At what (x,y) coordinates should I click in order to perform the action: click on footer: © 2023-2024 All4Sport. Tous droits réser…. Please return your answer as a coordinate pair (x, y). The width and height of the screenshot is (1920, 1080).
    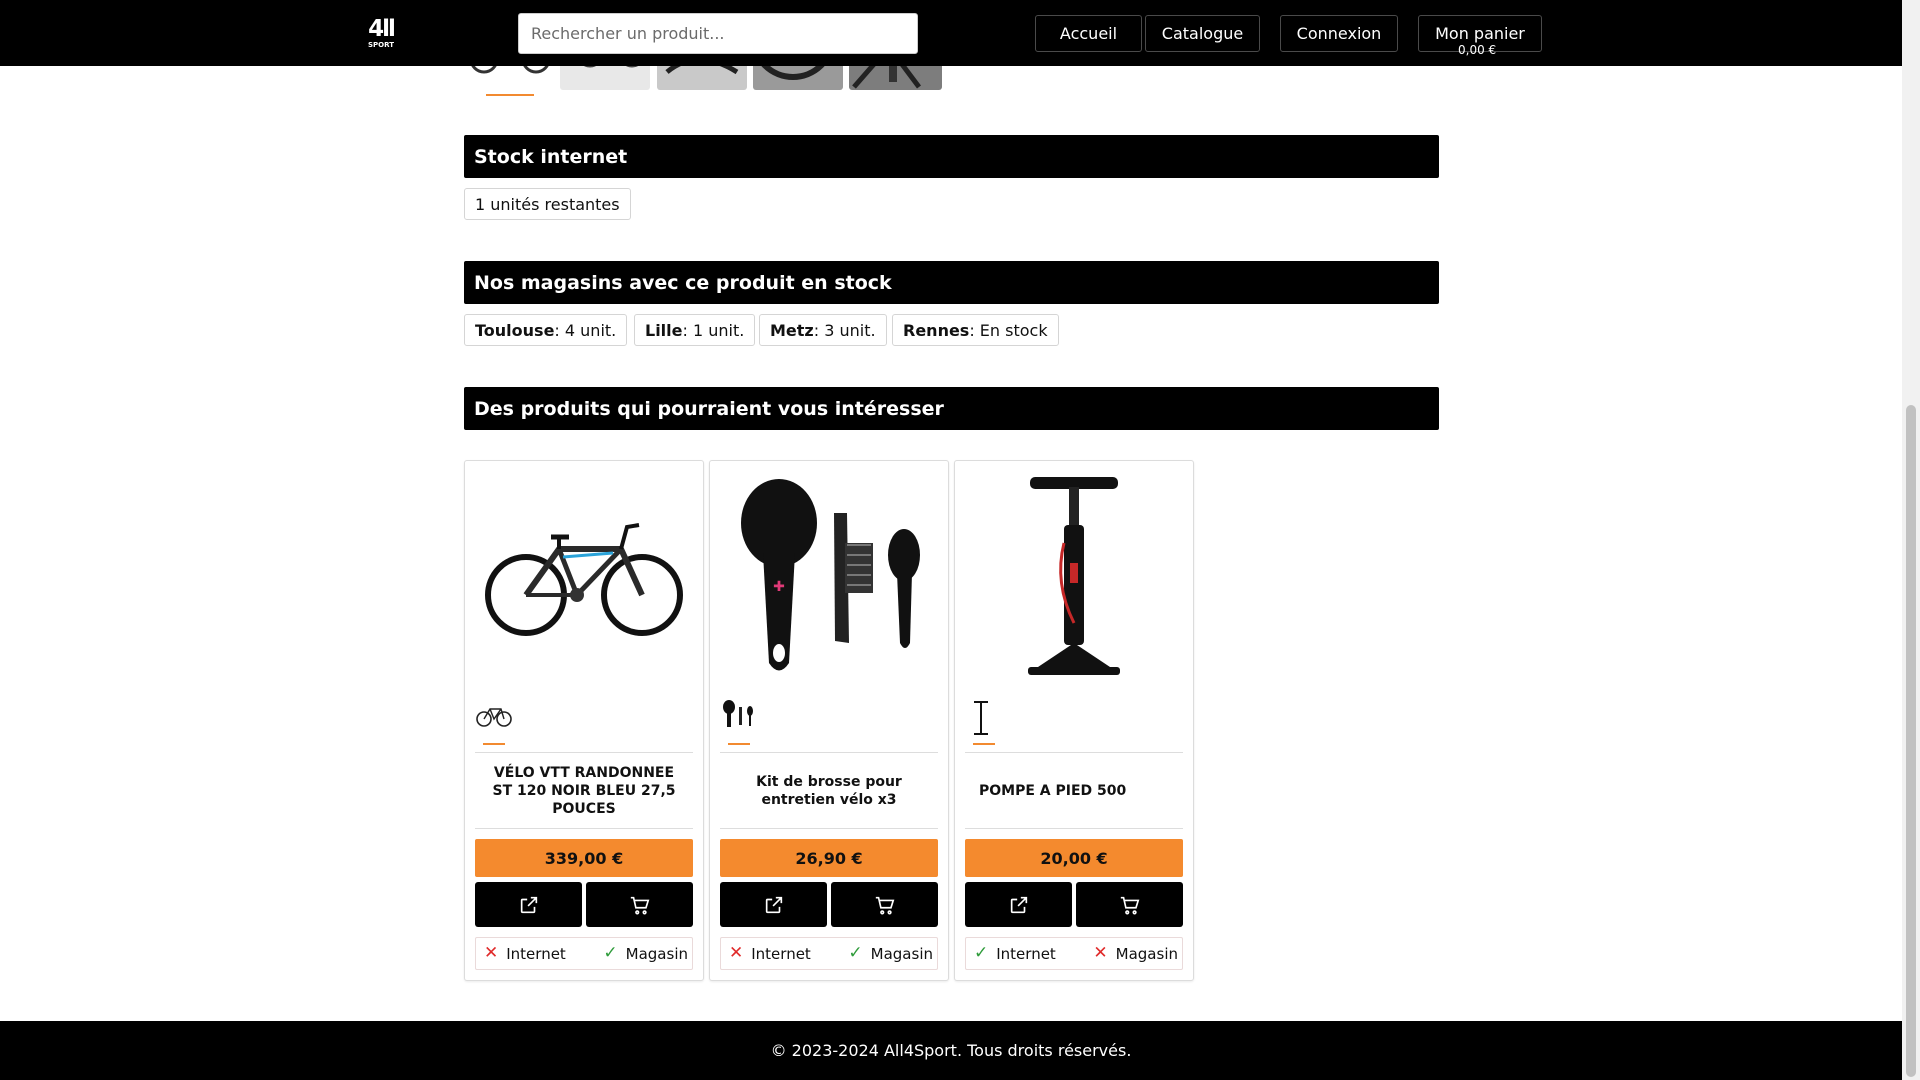
    Looking at the image, I should click on (951, 1050).